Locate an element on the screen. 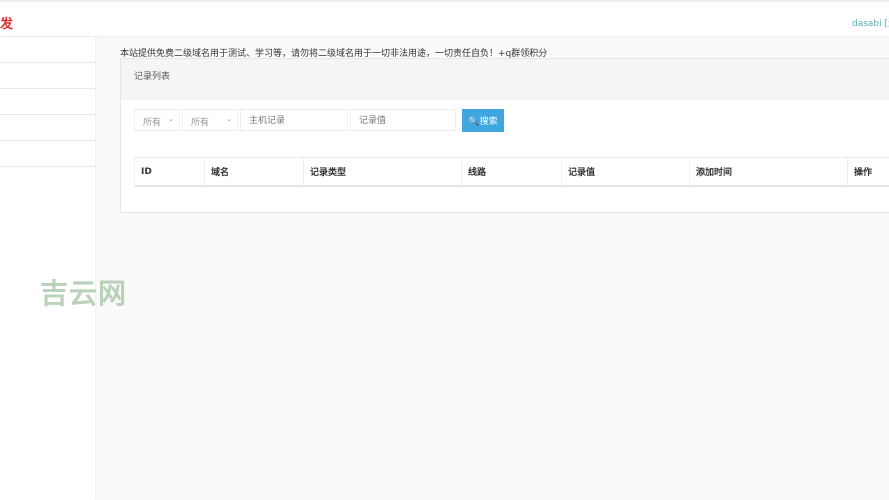  col-line: 线路 is located at coordinates (511, 172).